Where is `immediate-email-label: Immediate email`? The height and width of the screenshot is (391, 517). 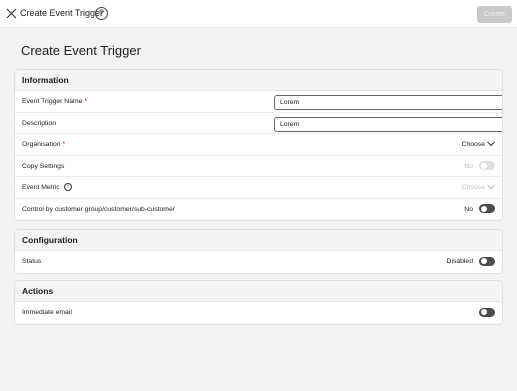
immediate-email-label: Immediate email is located at coordinates (47, 312).